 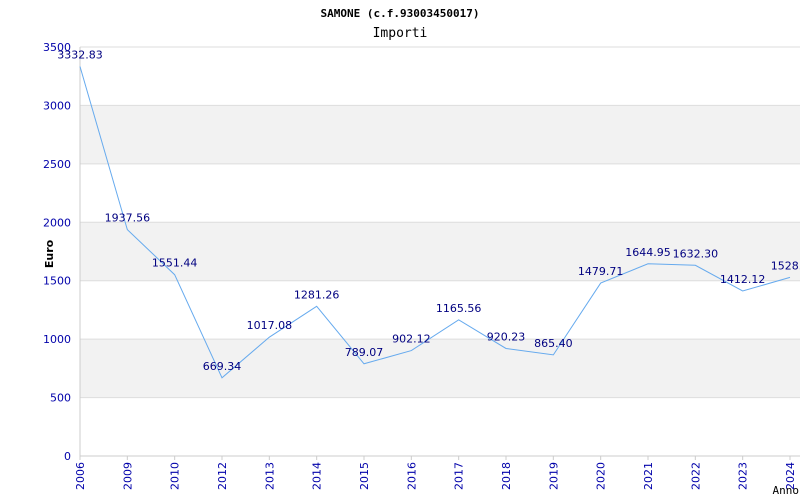 What do you see at coordinates (127, 476) in the screenshot?
I see `x-tick-label: 2009` at bounding box center [127, 476].